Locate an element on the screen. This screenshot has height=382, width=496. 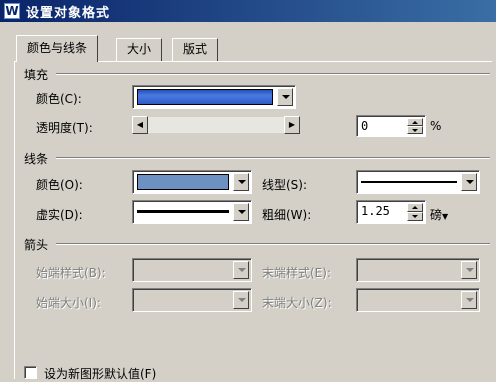
tab-color-and-lines: 颜色与线条 is located at coordinates (57, 48).